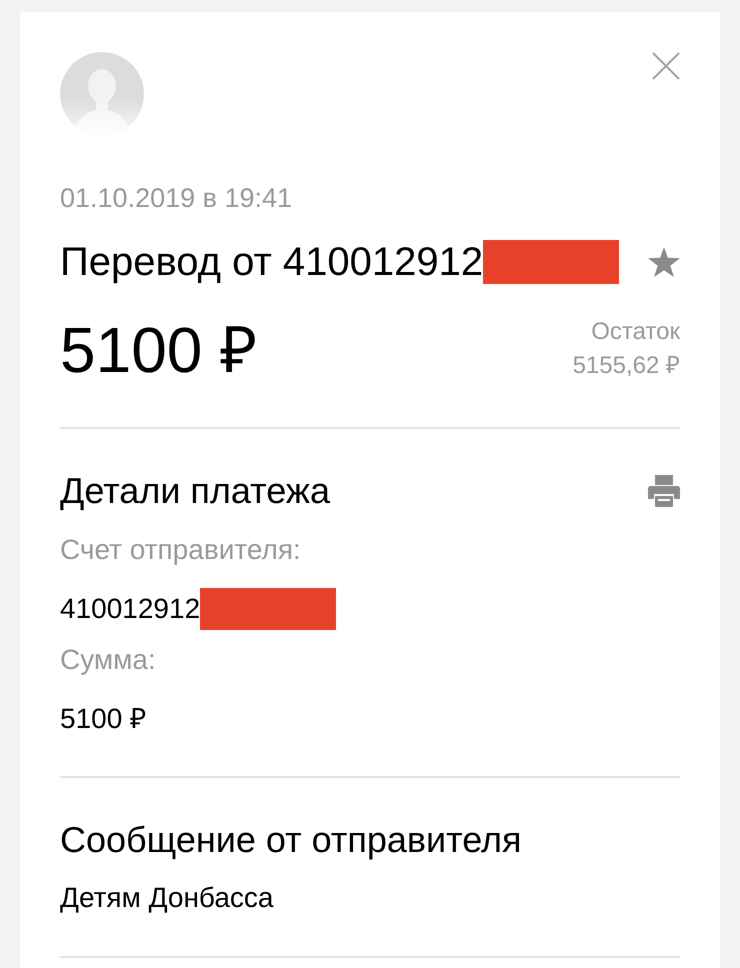 This screenshot has height=968, width=740. I want to click on transfer-title: Перевод от 410012912, so click(272, 262).